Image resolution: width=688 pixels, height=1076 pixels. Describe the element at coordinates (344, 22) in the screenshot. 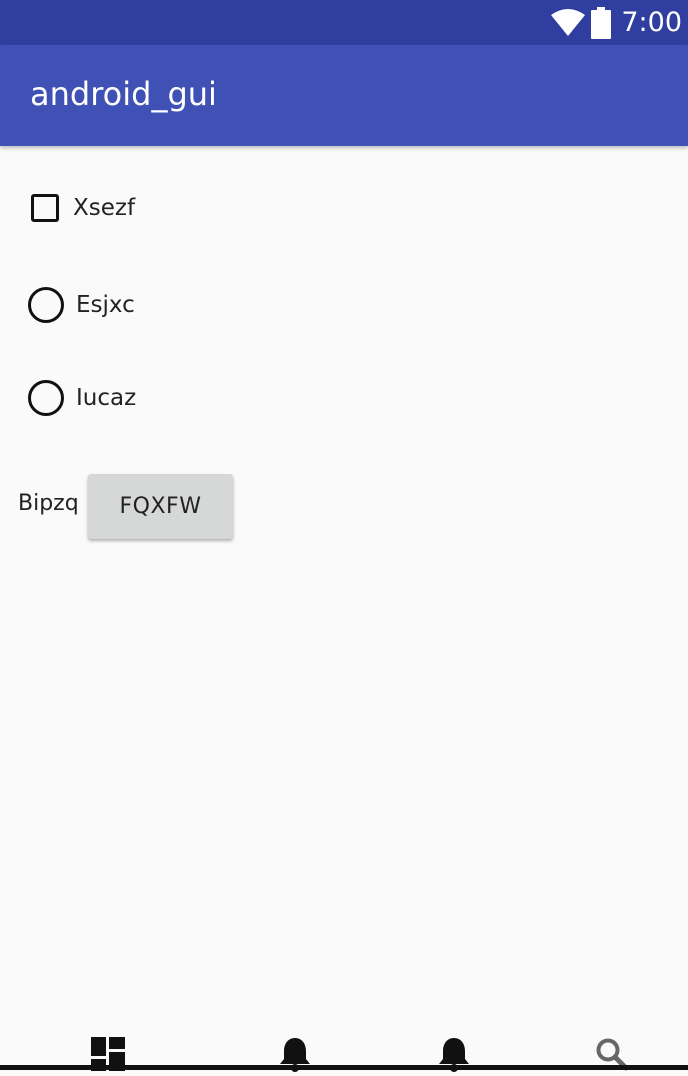

I see `status-bar: 7:00` at that location.